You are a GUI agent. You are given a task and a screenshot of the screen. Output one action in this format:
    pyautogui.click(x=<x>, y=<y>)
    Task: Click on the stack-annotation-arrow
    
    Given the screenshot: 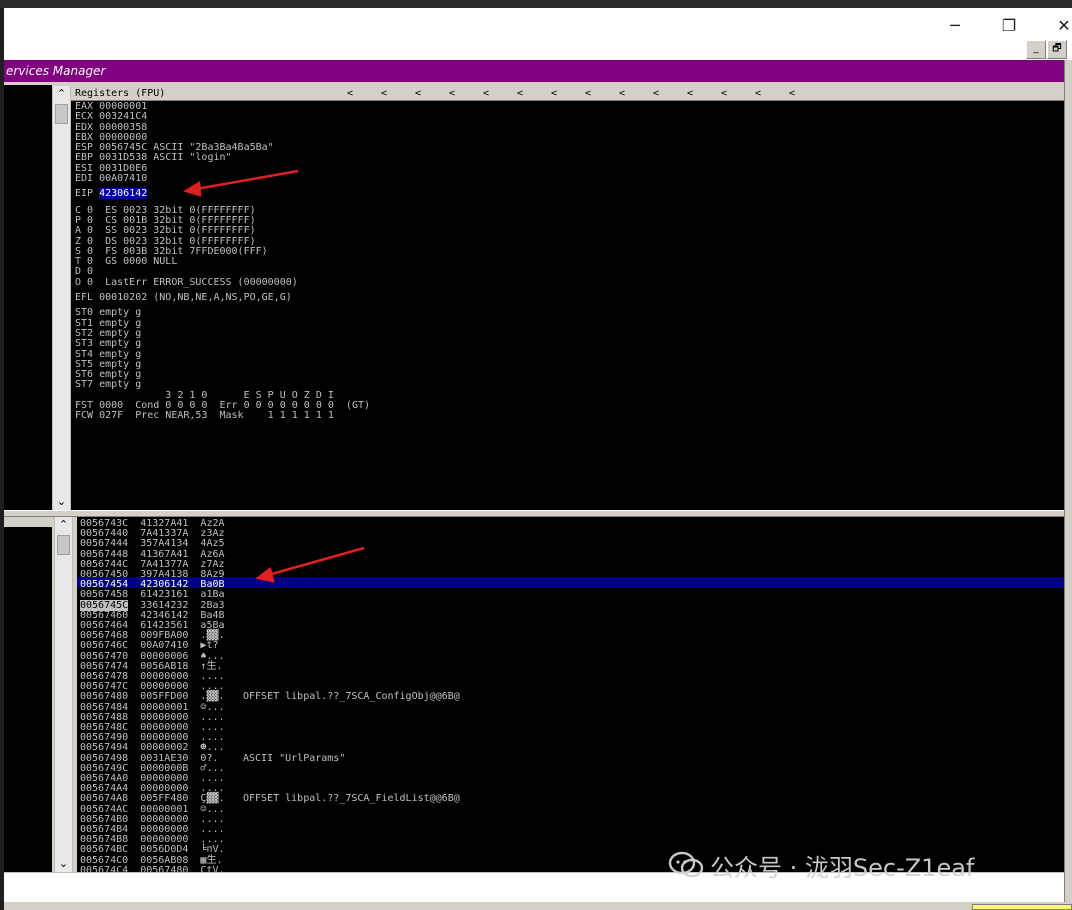 What is the action you would take?
    pyautogui.click(x=310, y=564)
    